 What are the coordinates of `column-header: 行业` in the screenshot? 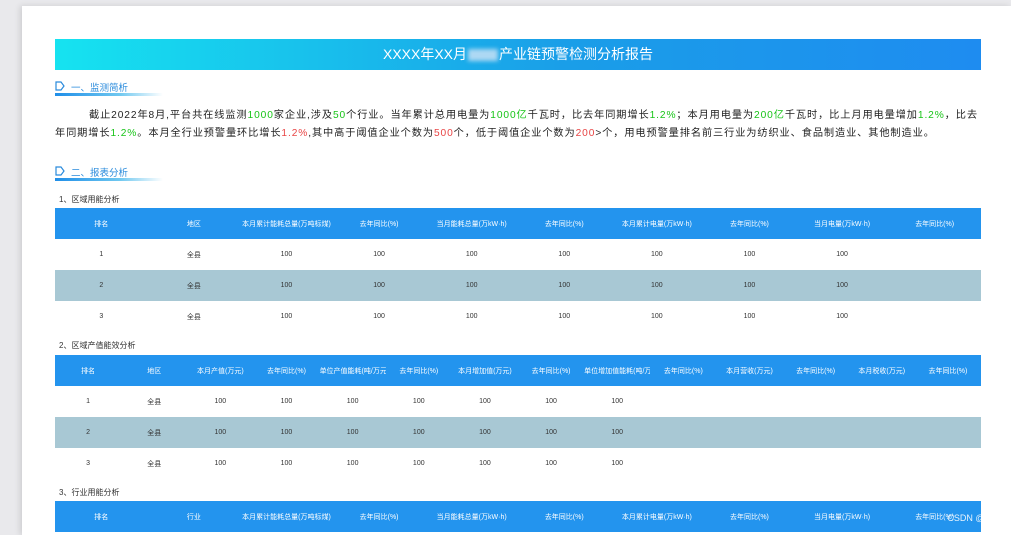 It's located at (194, 517).